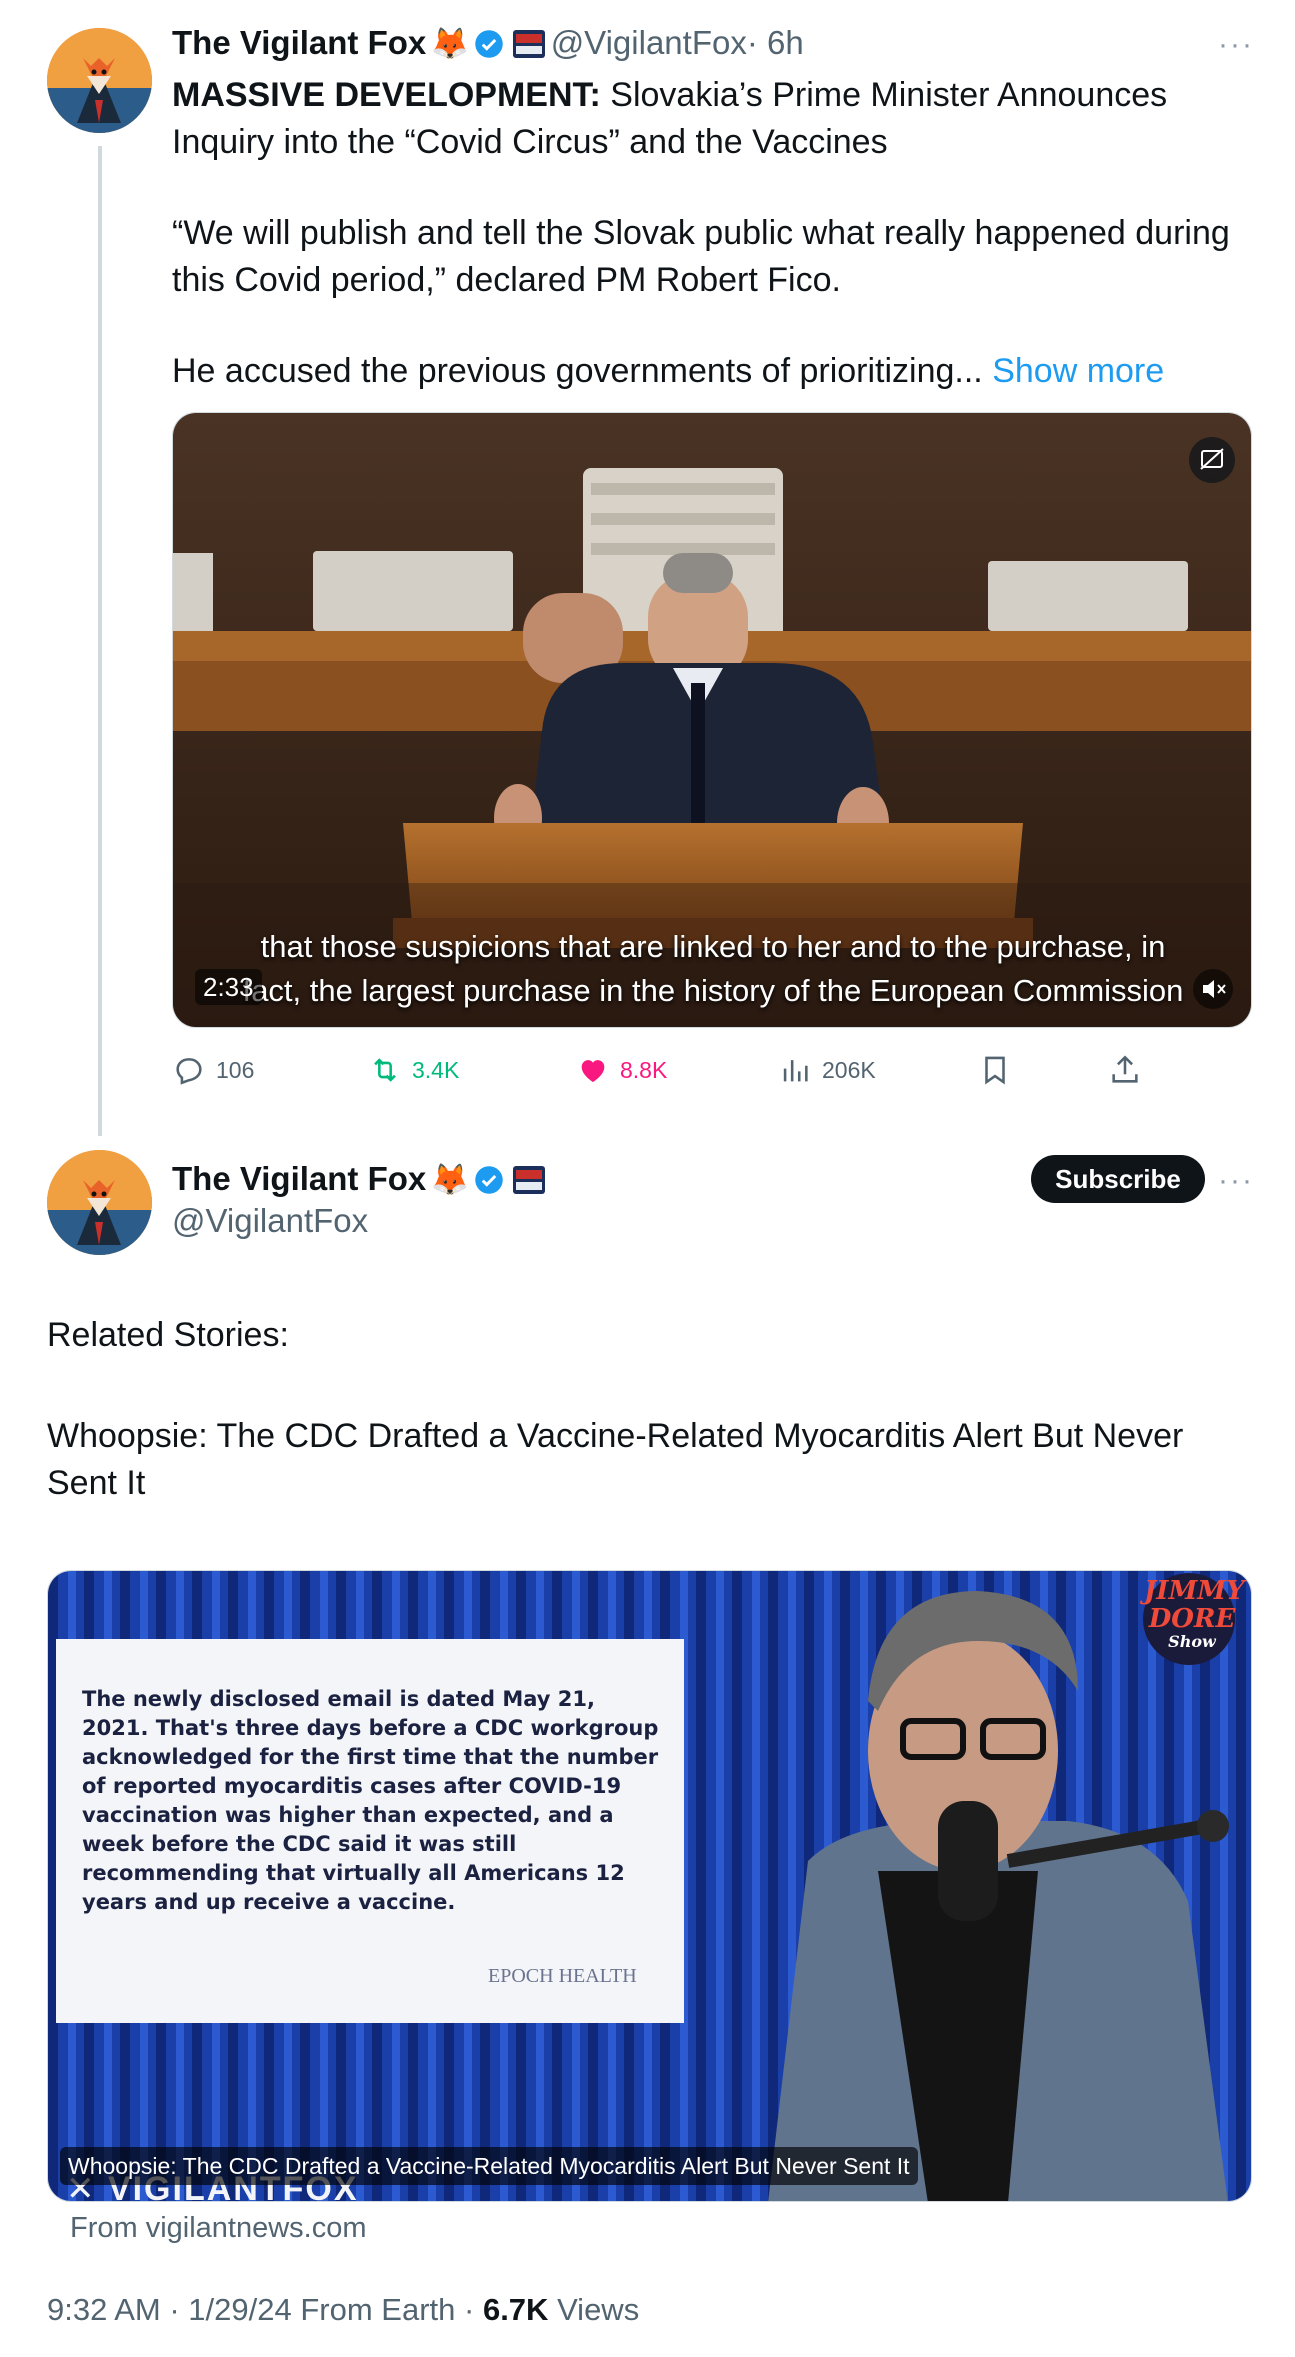 The image size is (1295, 2357). What do you see at coordinates (1213, 989) in the screenshot?
I see `mute-icon` at bounding box center [1213, 989].